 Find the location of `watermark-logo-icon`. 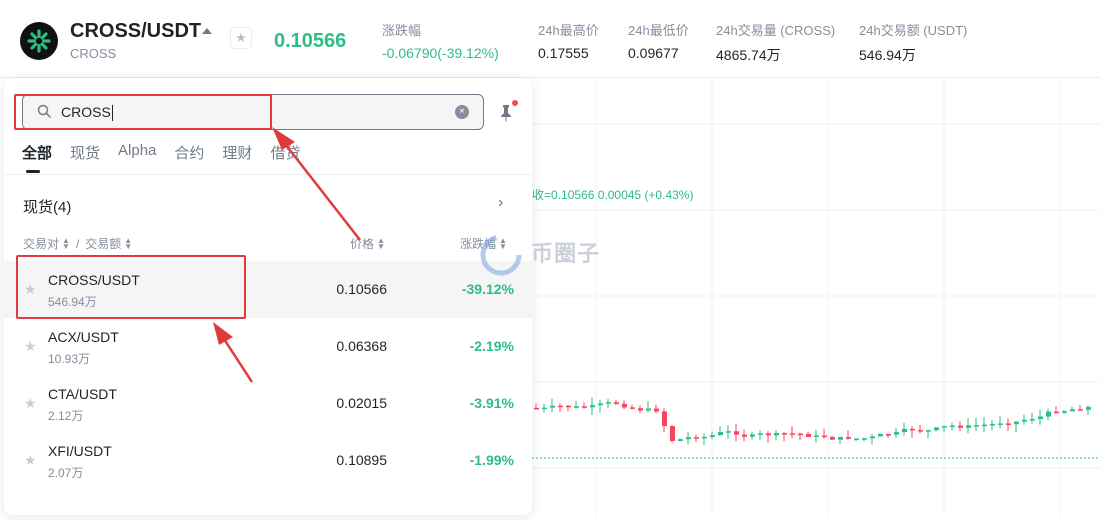

watermark-logo-icon is located at coordinates (501, 255).